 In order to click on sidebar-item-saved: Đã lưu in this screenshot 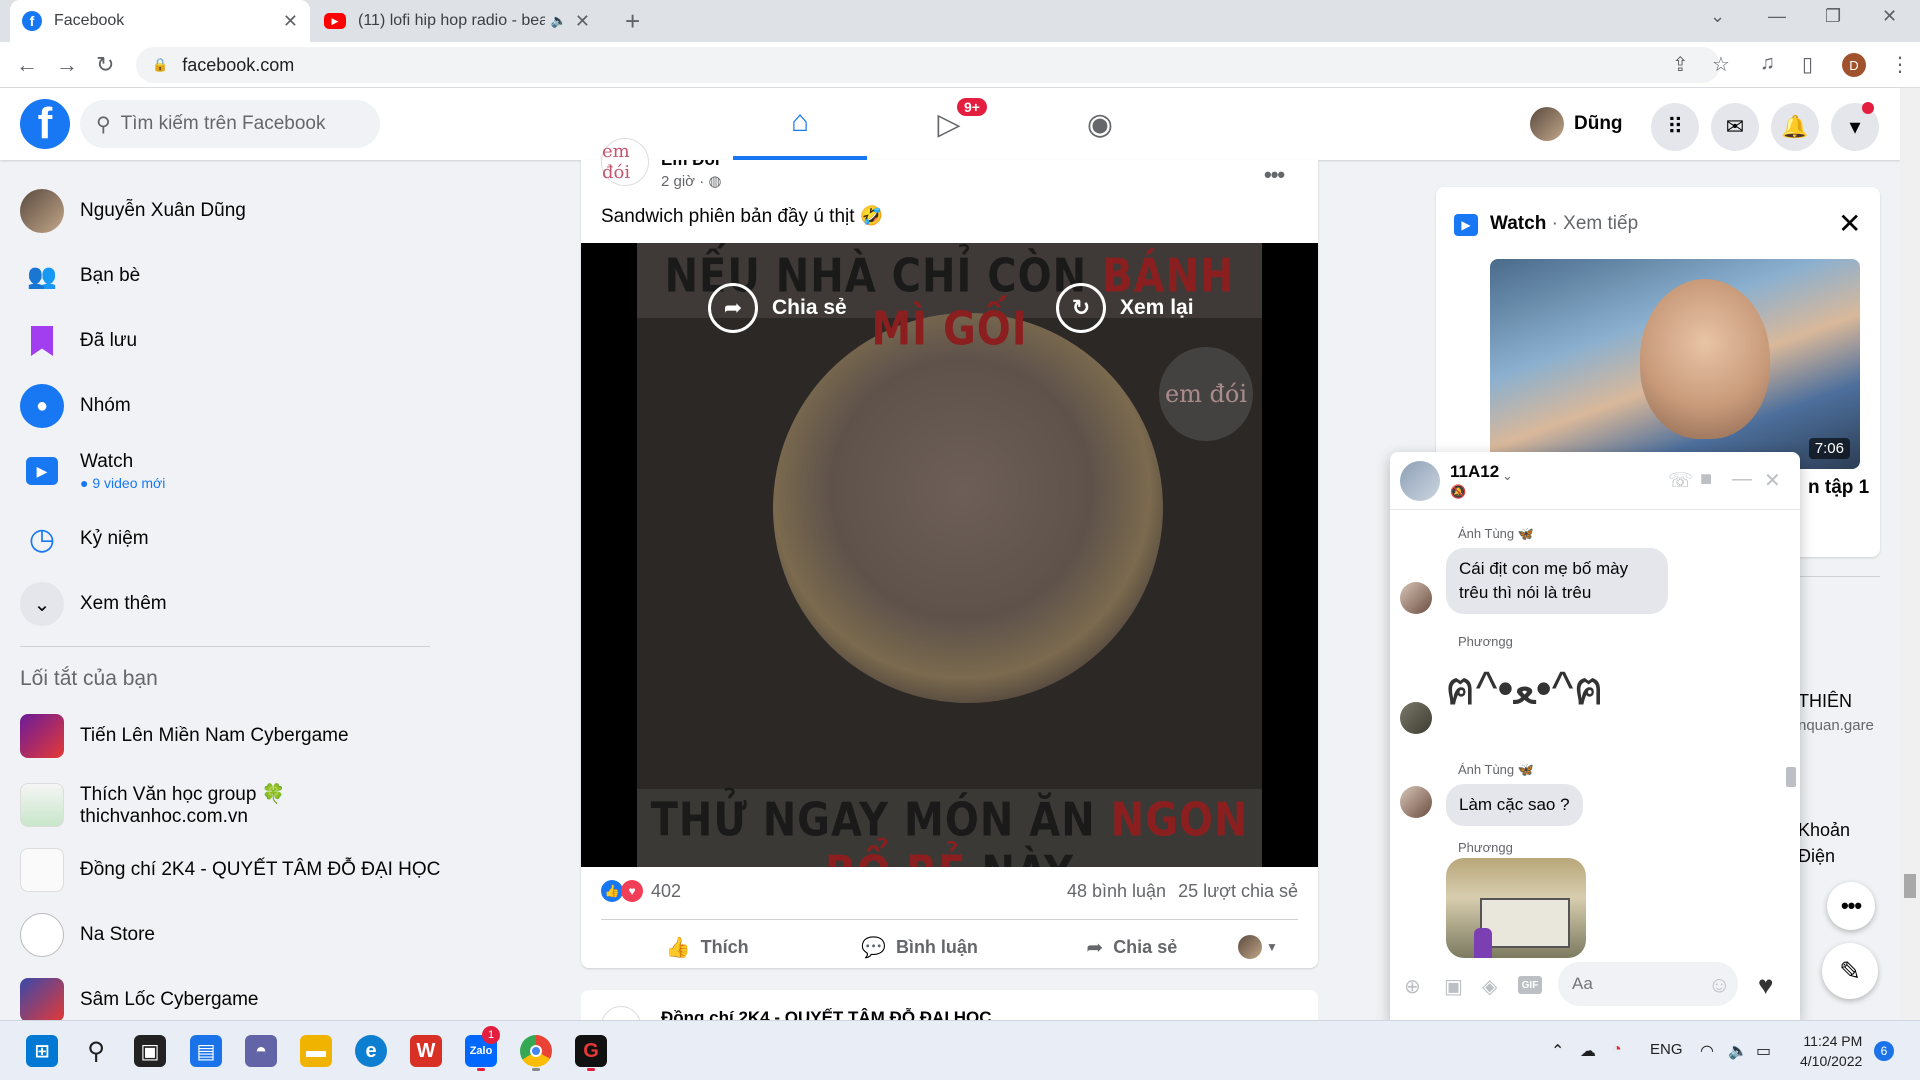, I will do `click(78, 341)`.